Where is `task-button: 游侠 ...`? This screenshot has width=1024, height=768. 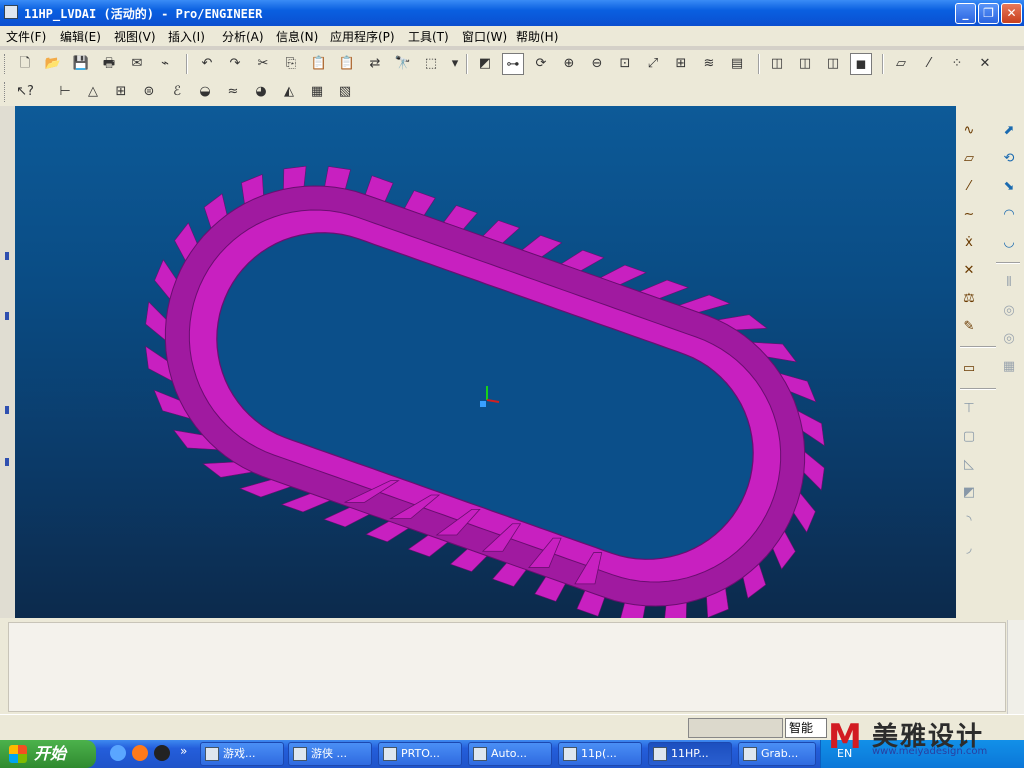 task-button: 游侠 ... is located at coordinates (330, 754).